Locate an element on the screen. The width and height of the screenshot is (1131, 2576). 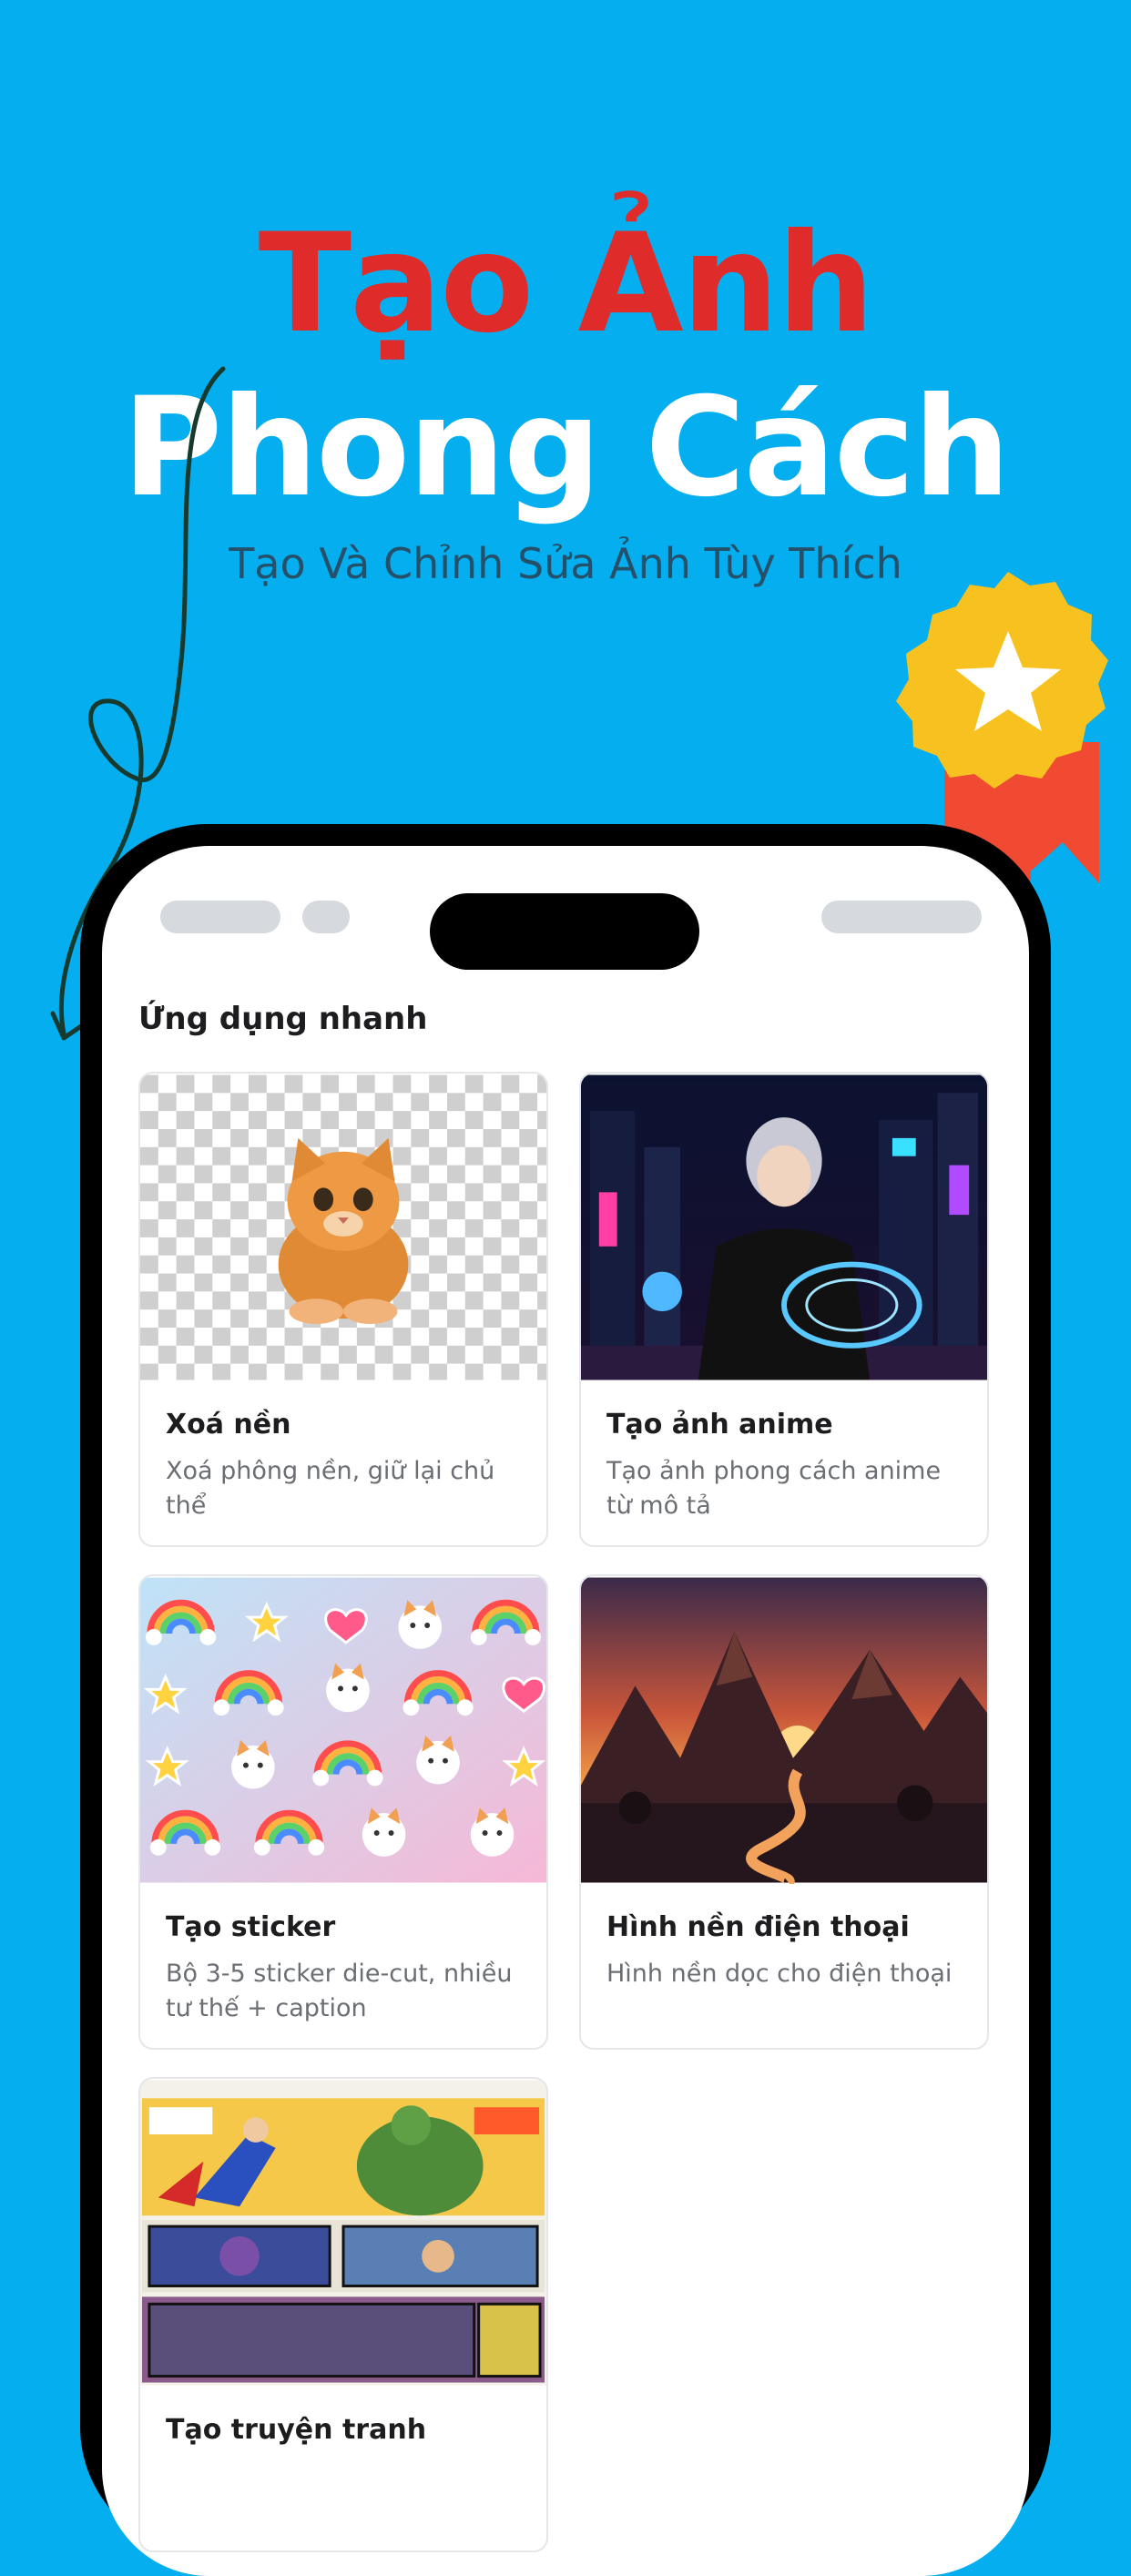
card-comic: Tạo truyện tranh is located at coordinates (343, 2315).